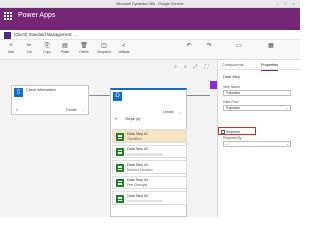 Image resolution: width=320 pixels, height=240 pixels. I want to click on redo-button: ↷, so click(209, 50).